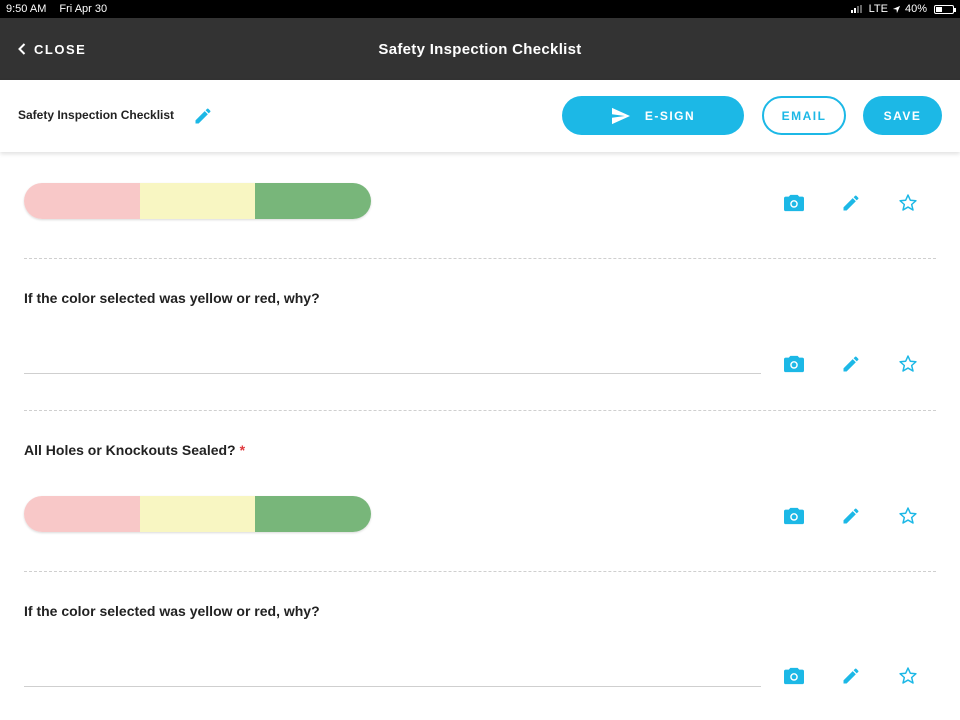 The width and height of the screenshot is (960, 720). I want to click on save-label: SAVE, so click(902, 115).